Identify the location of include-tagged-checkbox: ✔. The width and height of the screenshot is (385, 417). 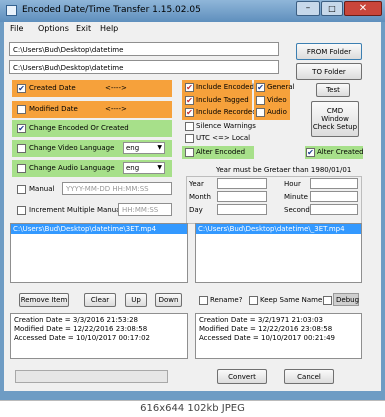
(189, 100).